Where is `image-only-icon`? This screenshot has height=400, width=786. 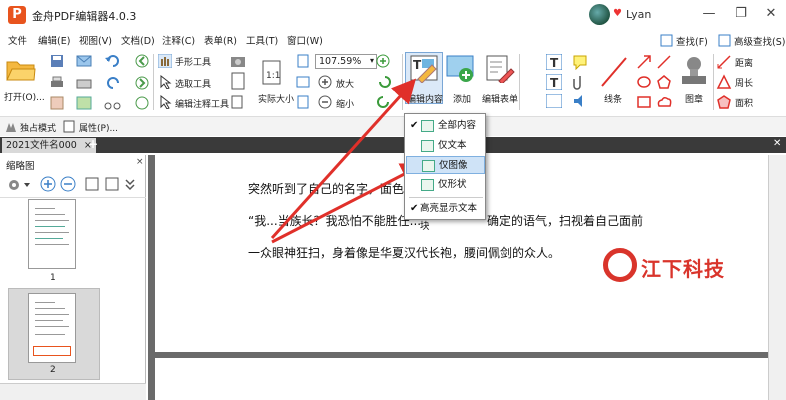 image-only-icon is located at coordinates (428, 166).